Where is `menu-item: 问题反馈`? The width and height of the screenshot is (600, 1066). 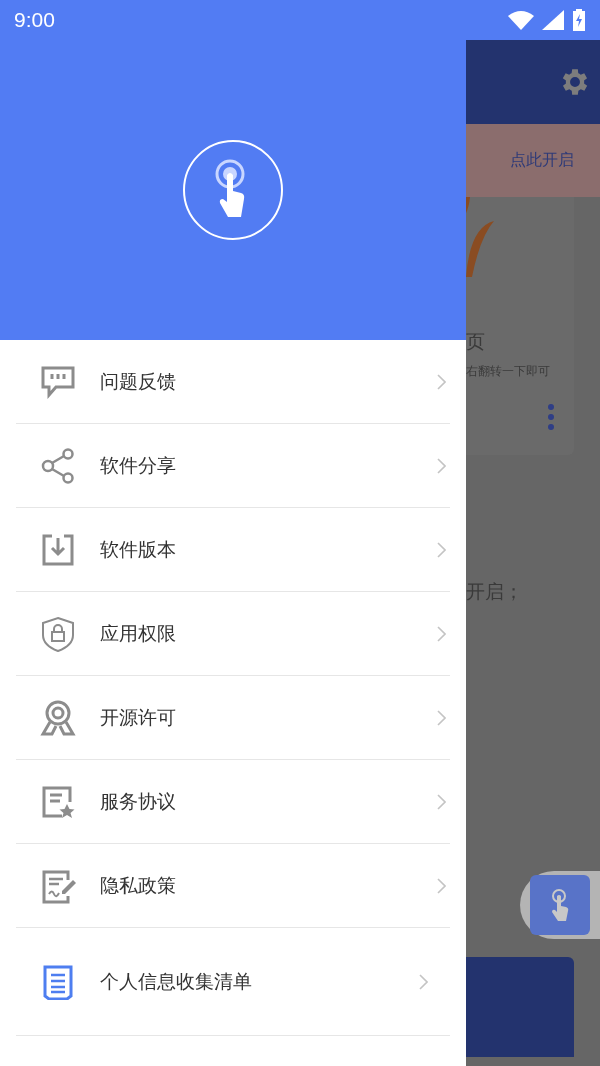
menu-item: 问题反馈 is located at coordinates (233, 382).